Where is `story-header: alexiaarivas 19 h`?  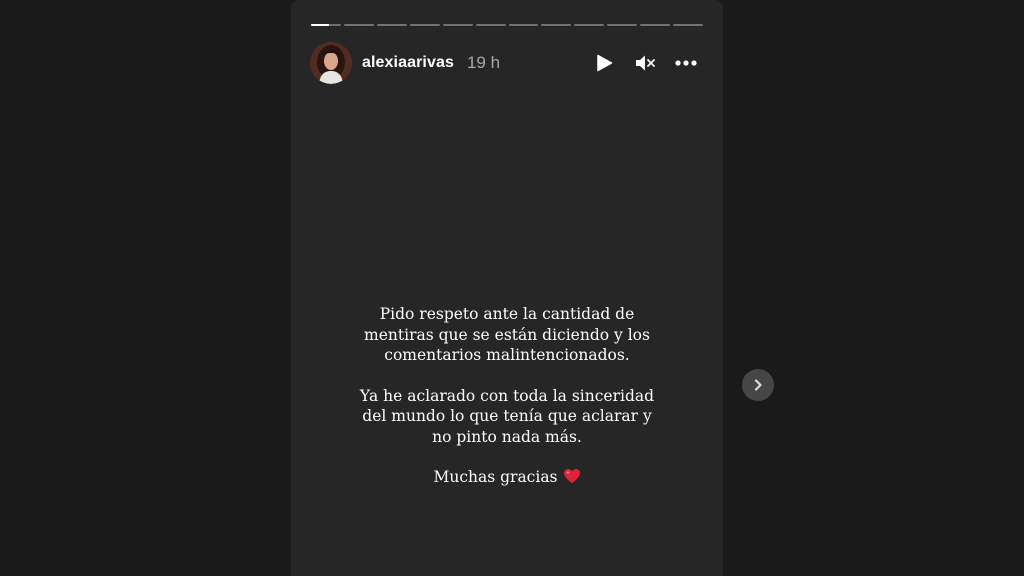
story-header: alexiaarivas 19 h is located at coordinates (506, 63).